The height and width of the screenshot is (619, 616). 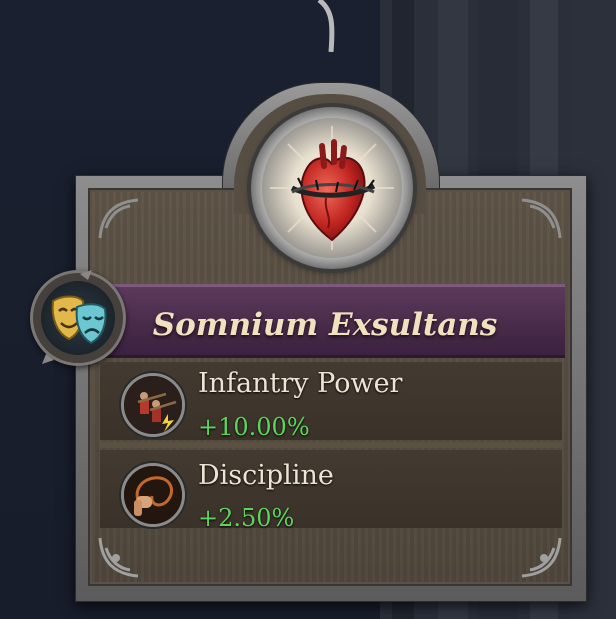 I want to click on effect-label: Discipline, so click(x=266, y=475).